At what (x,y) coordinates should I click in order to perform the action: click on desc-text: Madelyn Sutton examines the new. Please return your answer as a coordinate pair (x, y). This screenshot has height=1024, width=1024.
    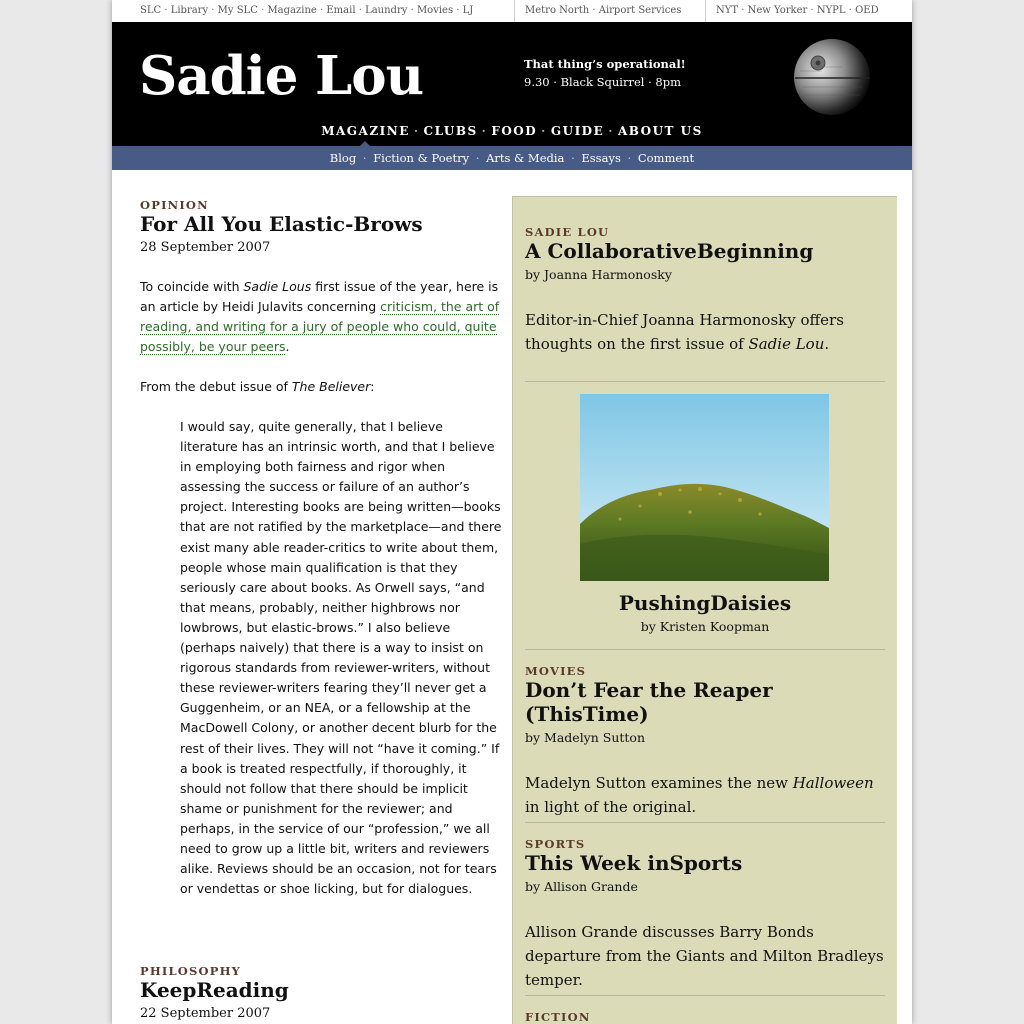
    Looking at the image, I should click on (659, 783).